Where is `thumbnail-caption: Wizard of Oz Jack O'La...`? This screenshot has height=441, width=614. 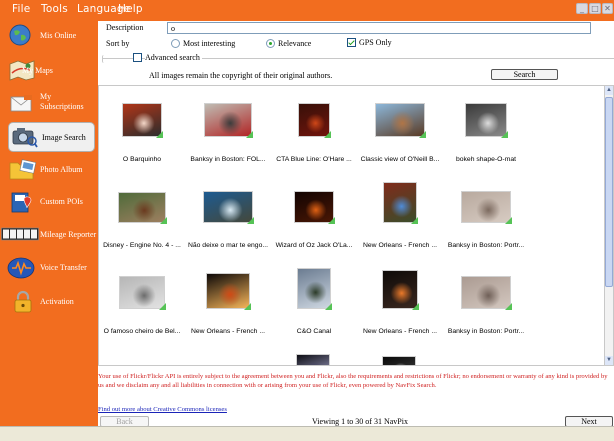 thumbnail-caption: Wizard of Oz Jack O'La... is located at coordinates (314, 245).